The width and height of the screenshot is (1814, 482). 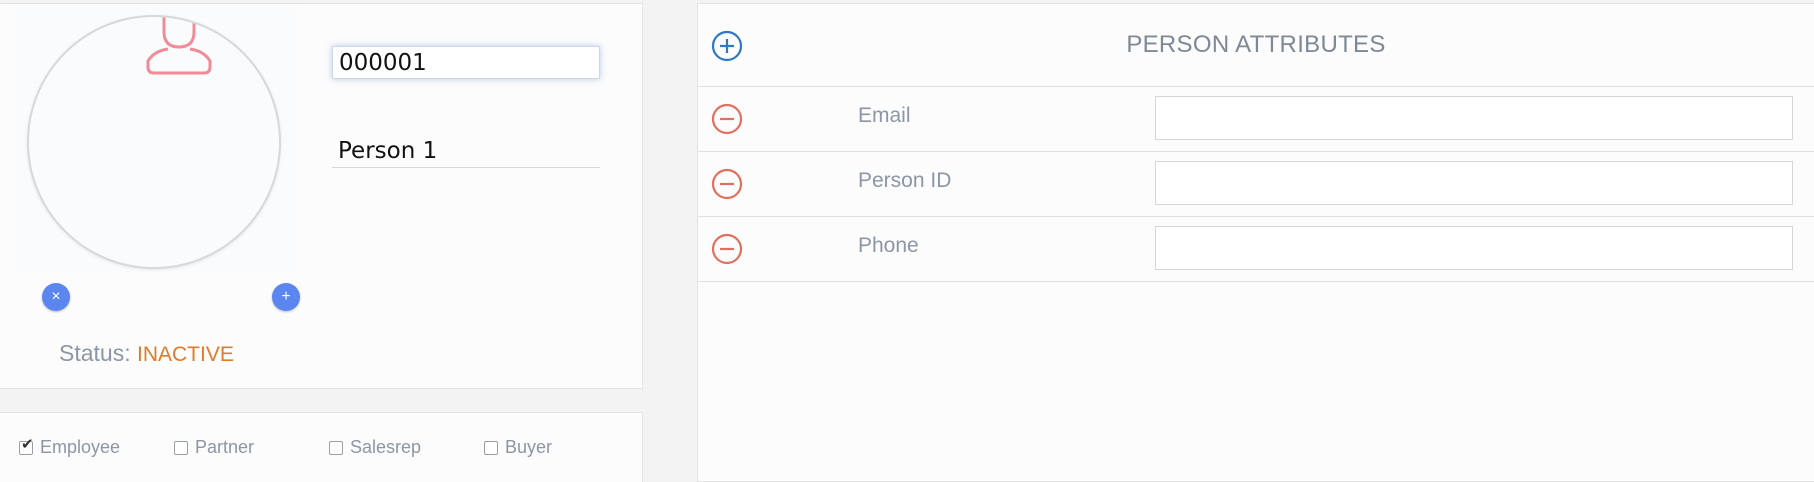 I want to click on panel-title: PERSON ATTRIBUTES, so click(x=1256, y=44).